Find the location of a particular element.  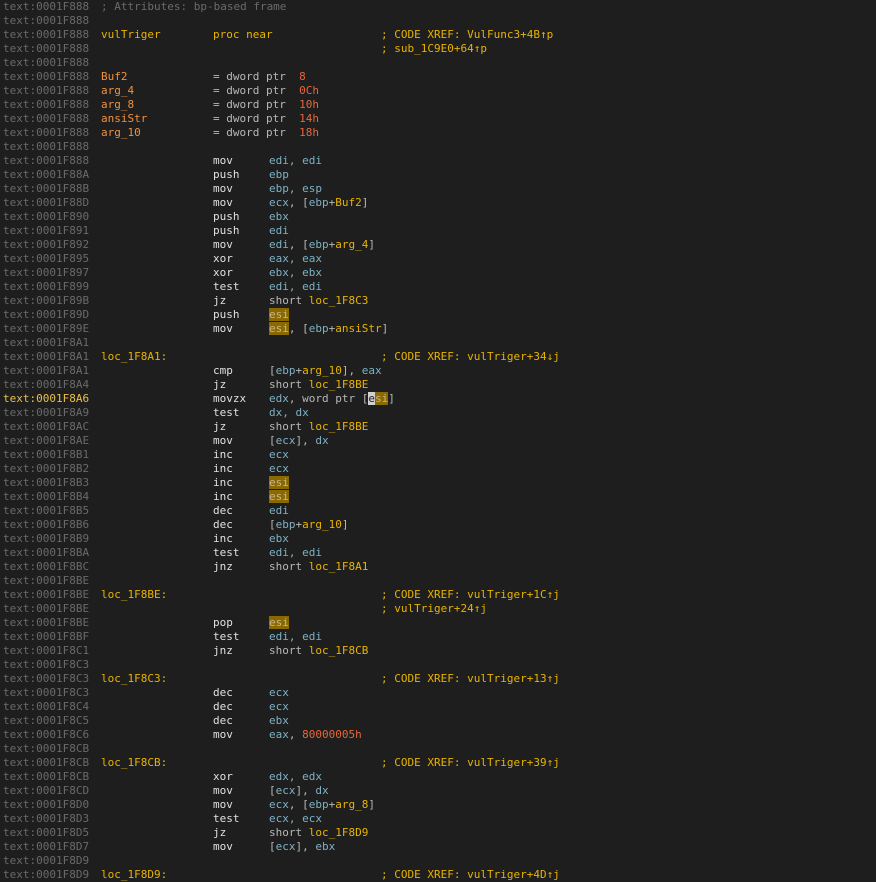

instruction-line: text:0001F8B5 dec edi is located at coordinates (438, 511).